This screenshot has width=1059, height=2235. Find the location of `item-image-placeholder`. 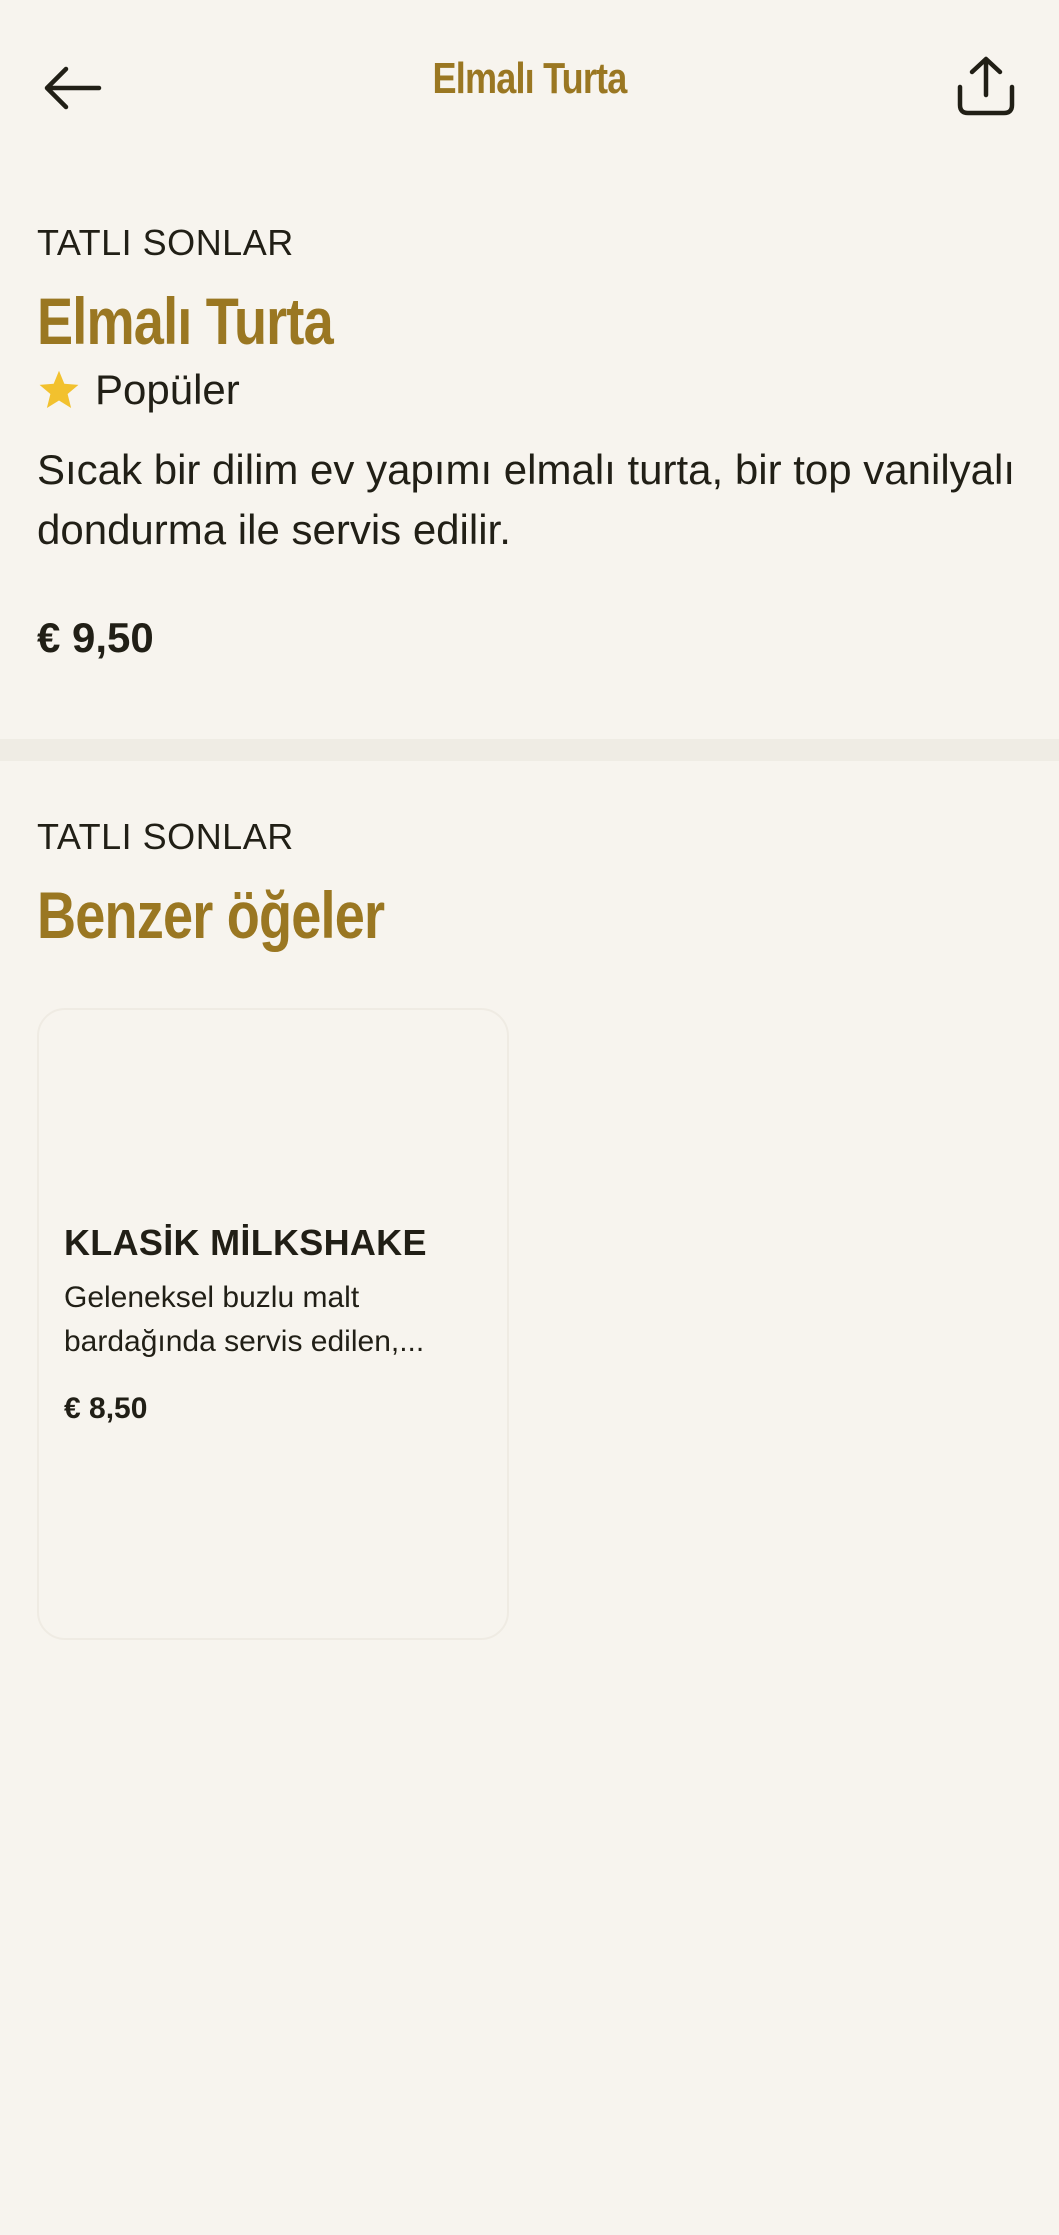

item-image-placeholder is located at coordinates (273, 1110).